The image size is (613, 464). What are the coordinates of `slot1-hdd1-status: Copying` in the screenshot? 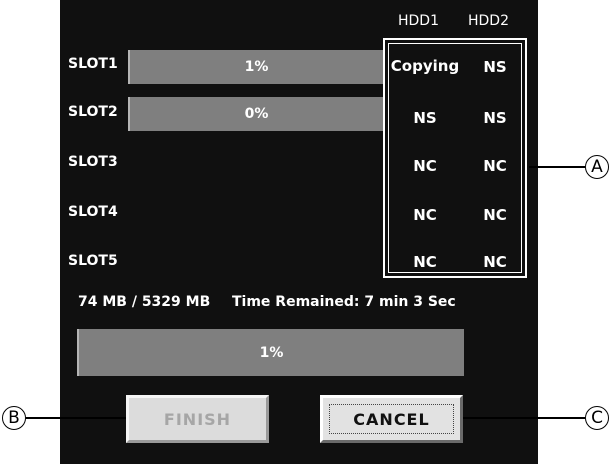 It's located at (425, 66).